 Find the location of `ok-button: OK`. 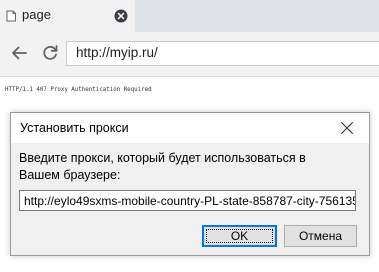

ok-button: OK is located at coordinates (239, 236).